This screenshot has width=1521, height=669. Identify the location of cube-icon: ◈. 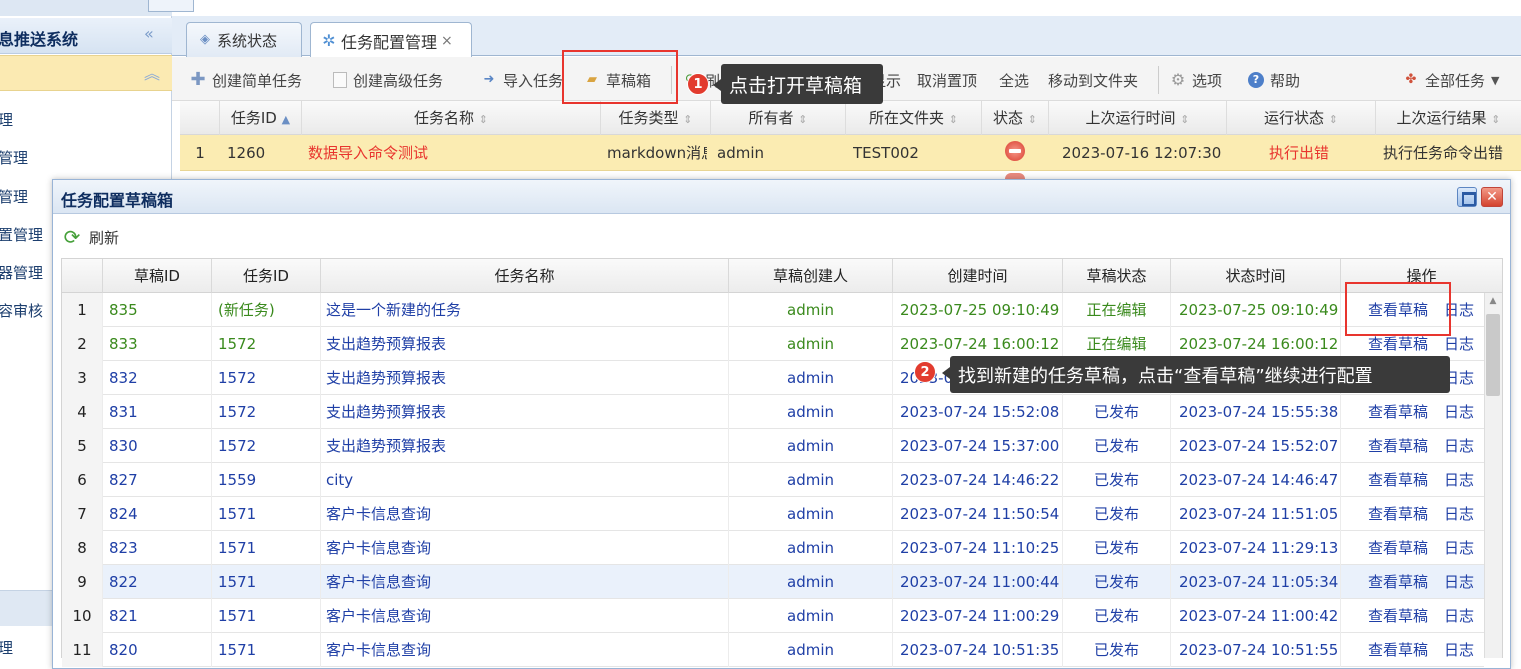
(205, 39).